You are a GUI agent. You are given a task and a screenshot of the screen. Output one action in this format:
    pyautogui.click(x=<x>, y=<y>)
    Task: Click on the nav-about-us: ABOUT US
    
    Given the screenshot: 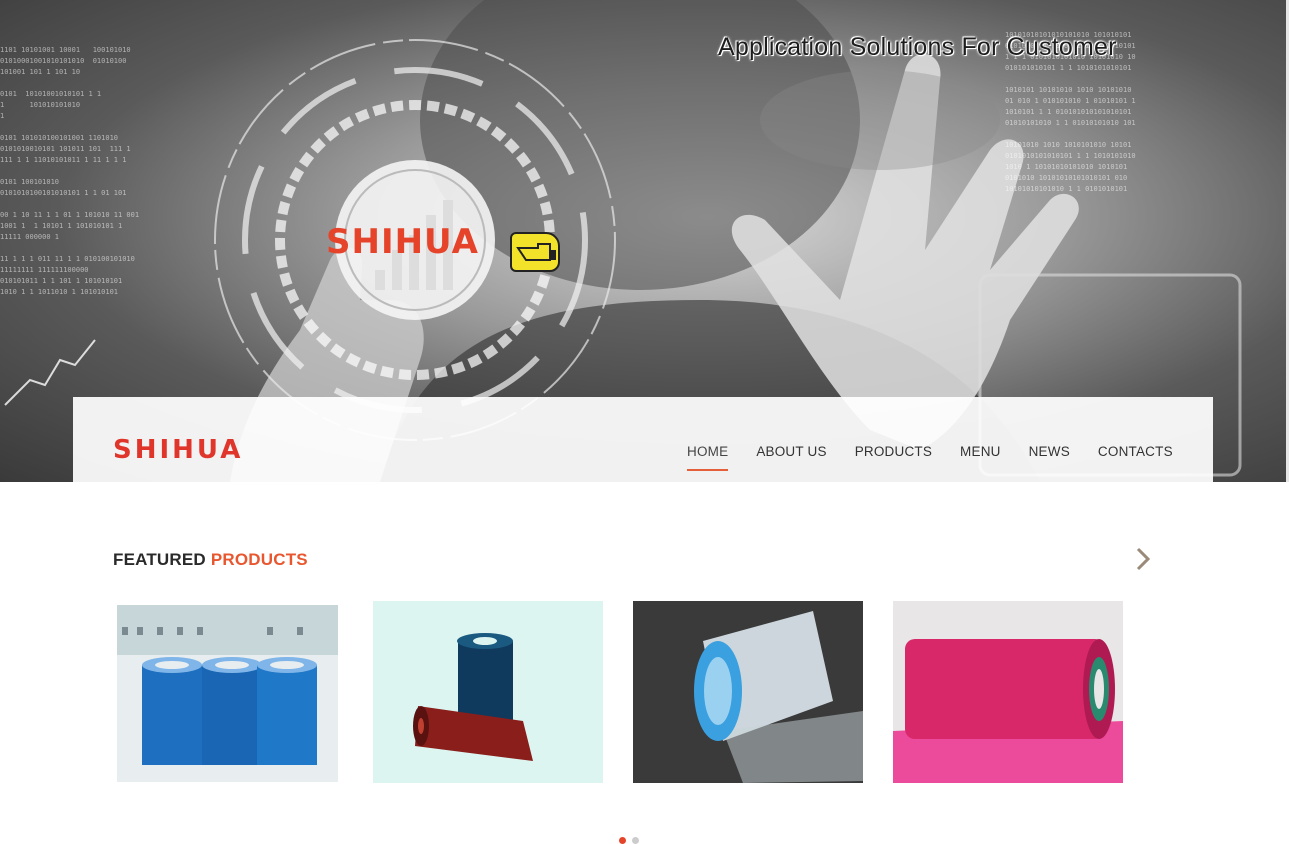 What is the action you would take?
    pyautogui.click(x=791, y=457)
    